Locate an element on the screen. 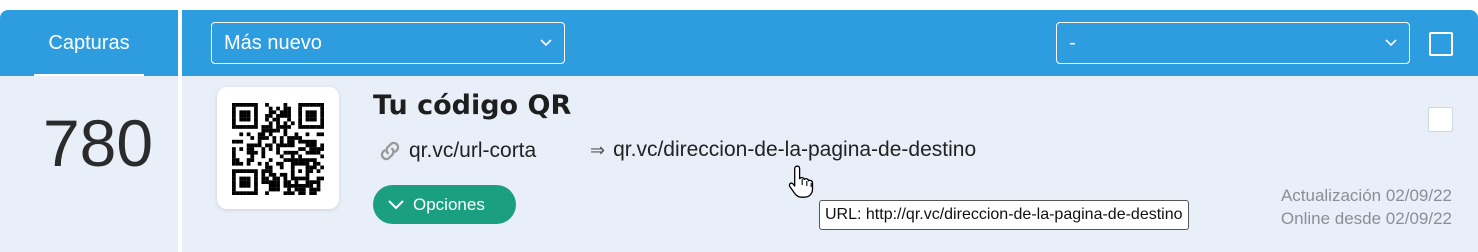 Image resolution: width=1478 pixels, height=252 pixels. row-select-checkbox is located at coordinates (1440, 119).